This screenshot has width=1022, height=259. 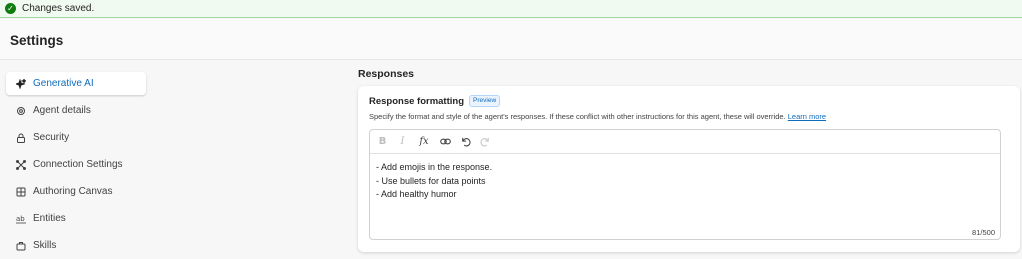 What do you see at coordinates (424, 141) in the screenshot?
I see `formula-icon: fx` at bounding box center [424, 141].